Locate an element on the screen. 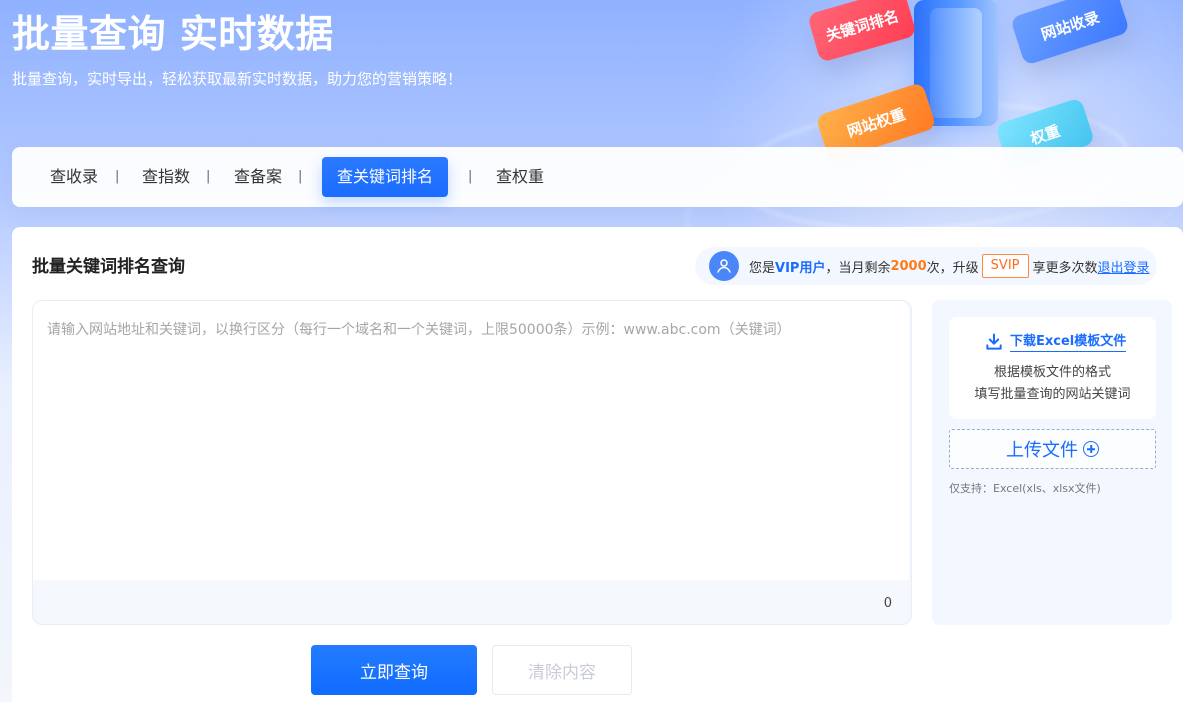 The height and width of the screenshot is (702, 1183). section-title: 批量关键词排名查询 is located at coordinates (108, 267).